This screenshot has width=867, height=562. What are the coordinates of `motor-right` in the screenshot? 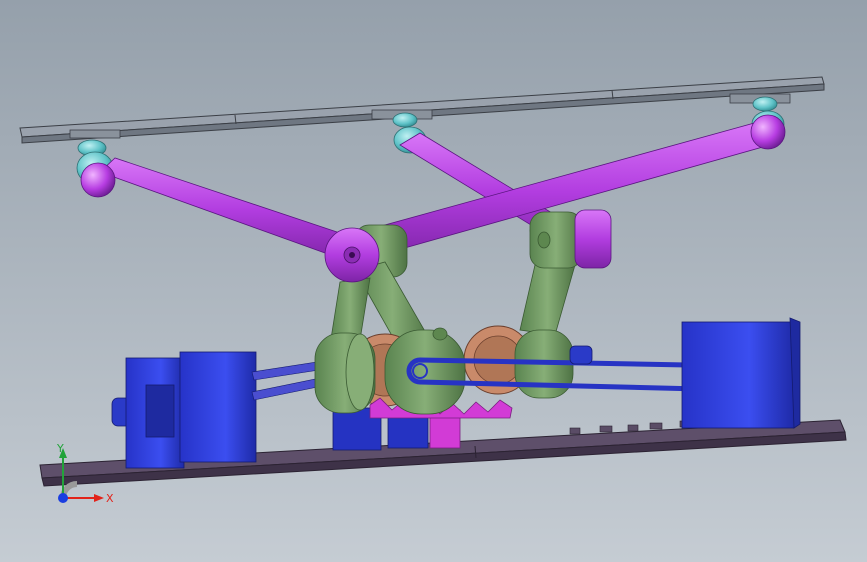 It's located at (741, 373).